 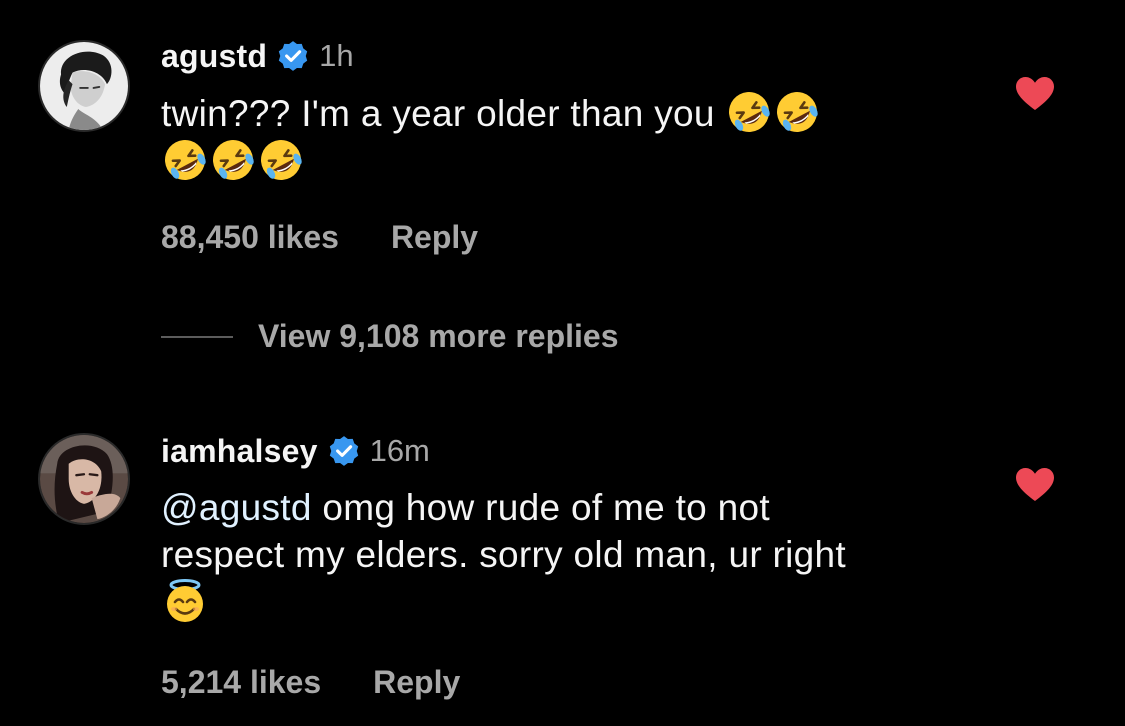 What do you see at coordinates (239, 451) in the screenshot?
I see `username: iamhalsey` at bounding box center [239, 451].